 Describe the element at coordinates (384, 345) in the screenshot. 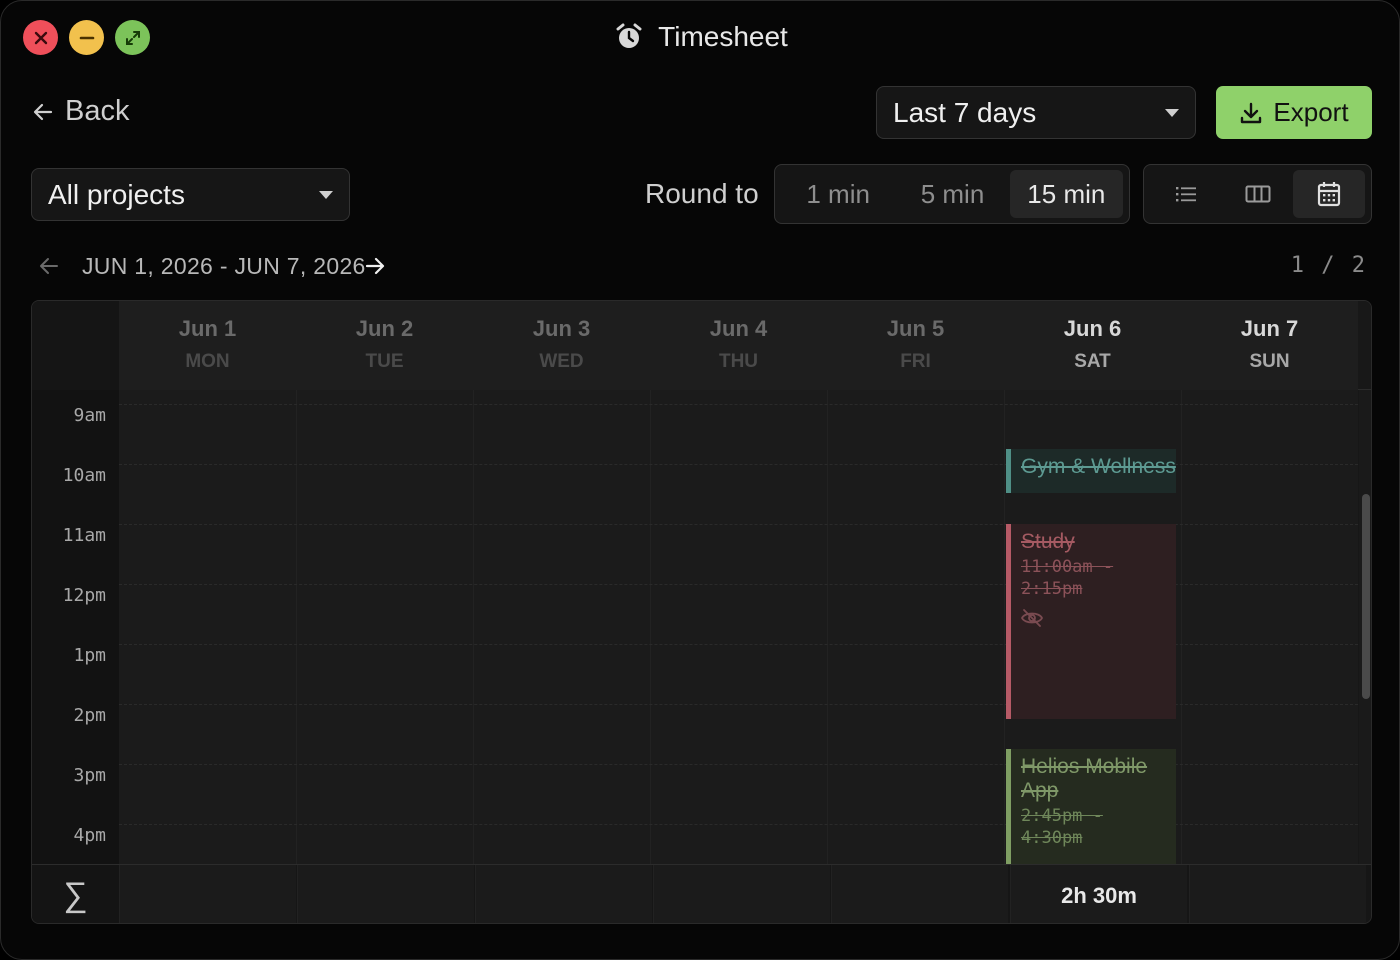

I see `day-header-tue: Jun 2 TUE` at that location.